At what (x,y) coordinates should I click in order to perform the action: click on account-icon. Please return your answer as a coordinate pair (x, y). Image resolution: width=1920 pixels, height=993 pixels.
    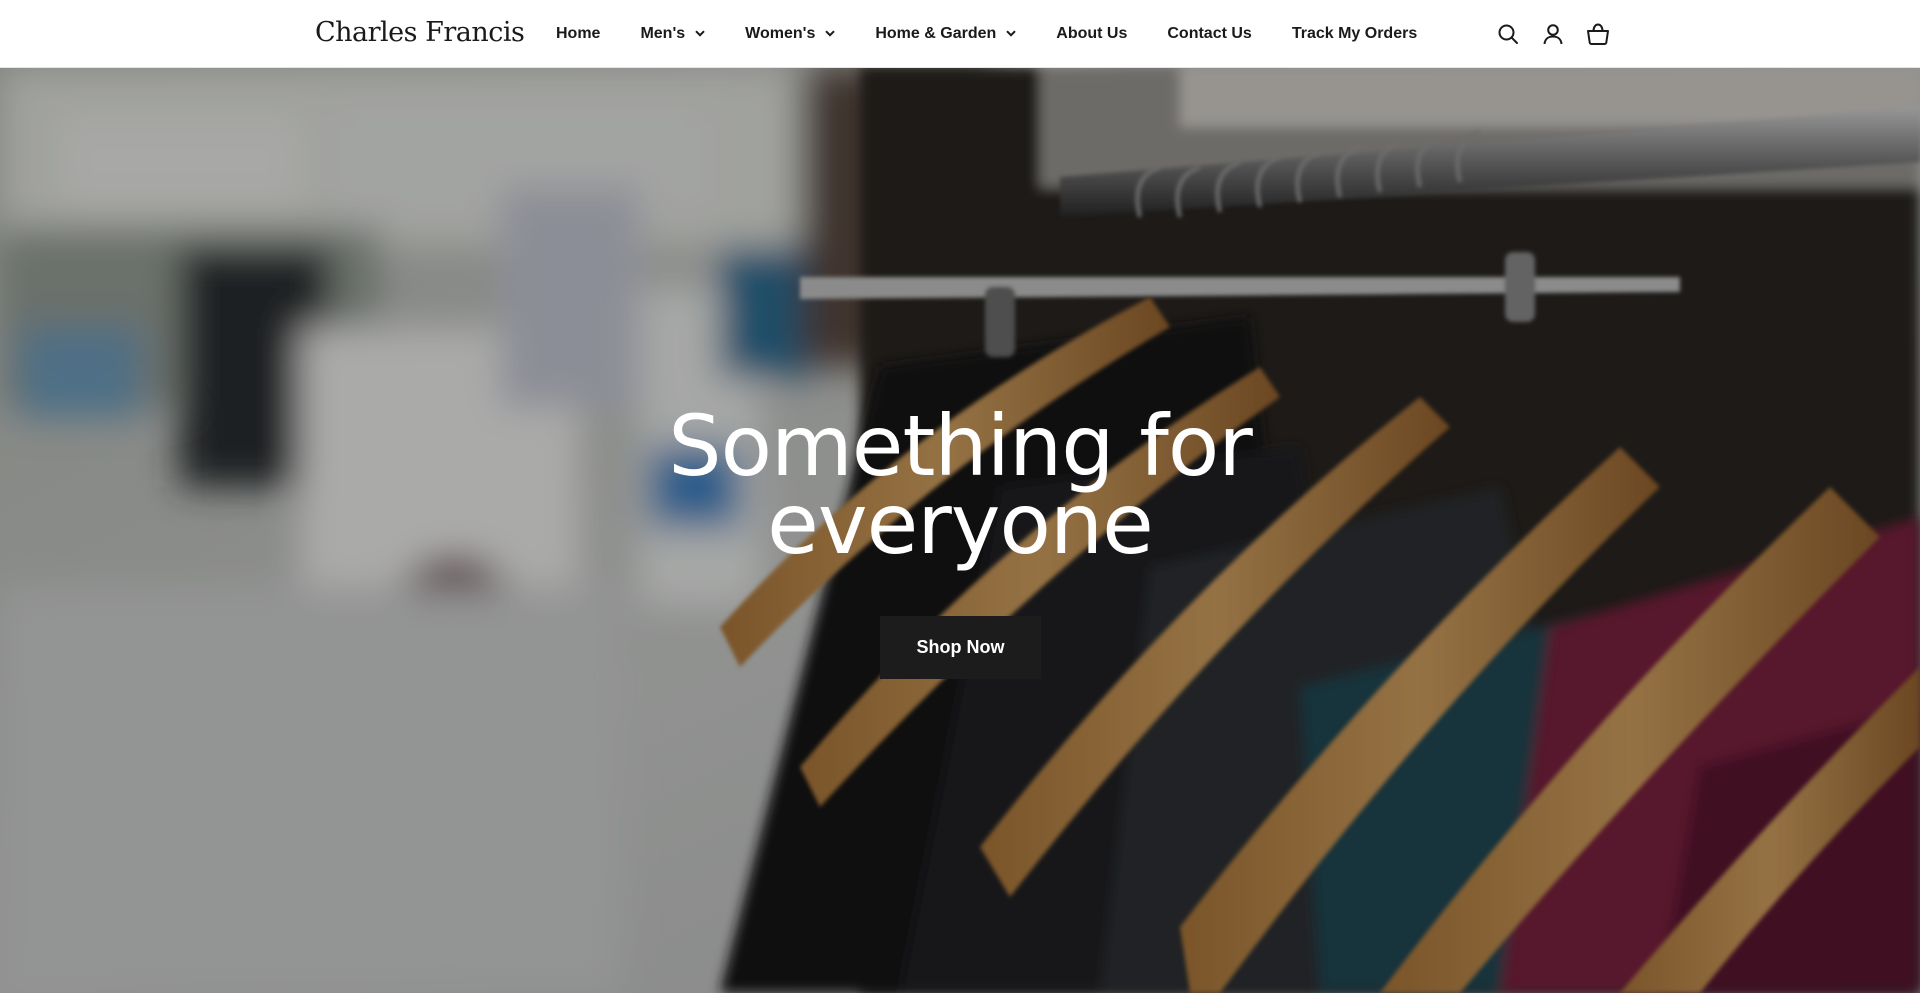
    Looking at the image, I should click on (1553, 34).